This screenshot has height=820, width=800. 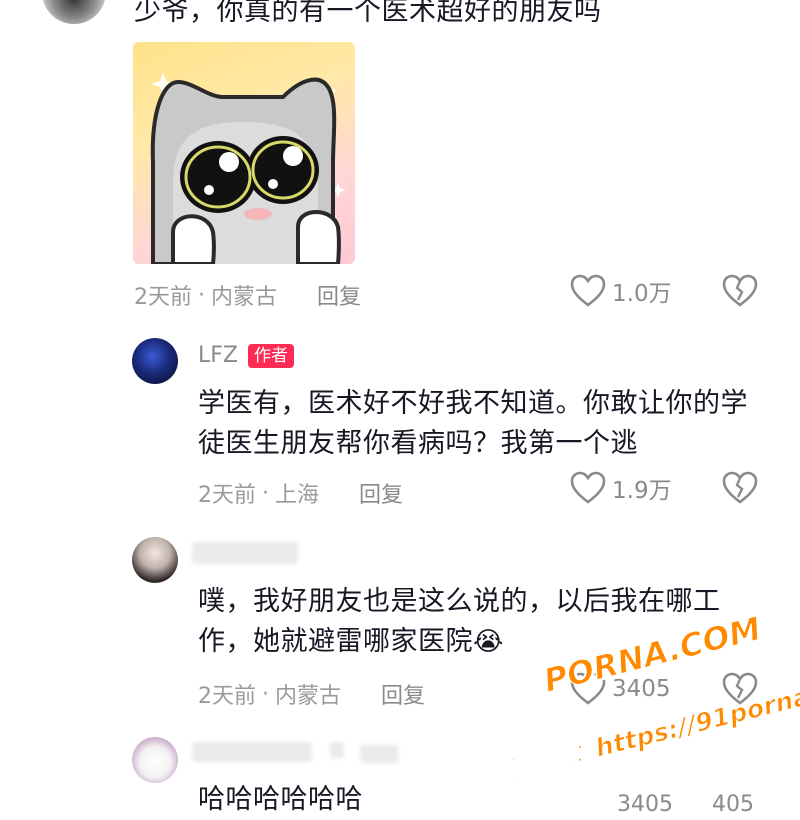 What do you see at coordinates (218, 355) in the screenshot?
I see `author-username: LFZ` at bounding box center [218, 355].